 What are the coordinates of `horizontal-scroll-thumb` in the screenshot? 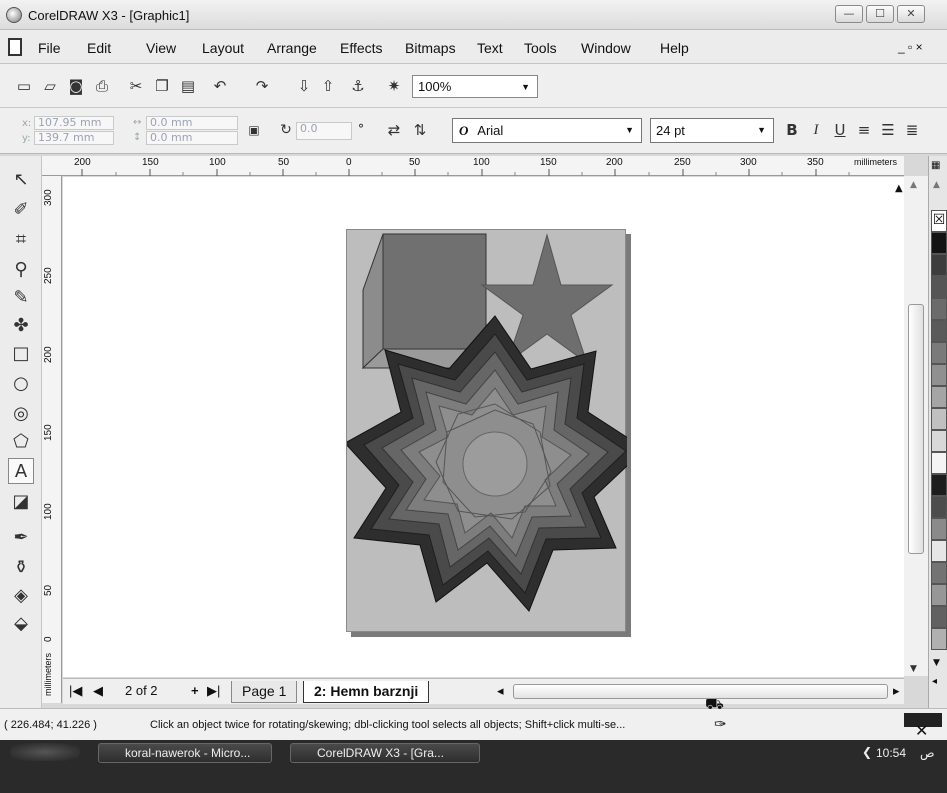 It's located at (700, 691).